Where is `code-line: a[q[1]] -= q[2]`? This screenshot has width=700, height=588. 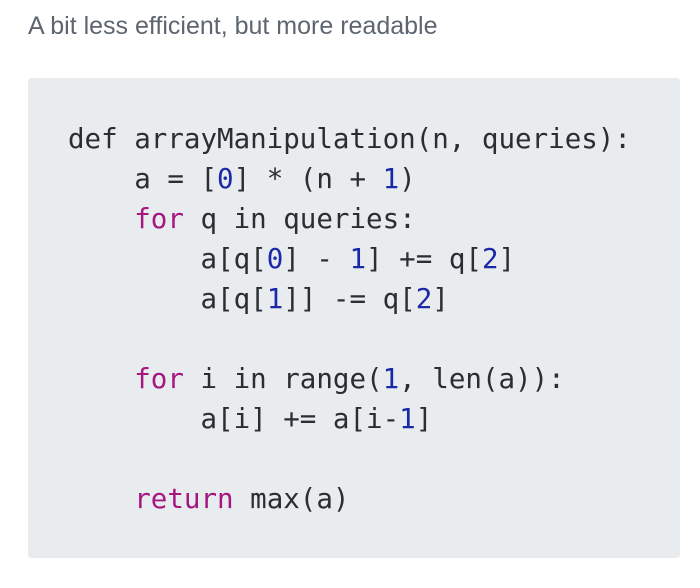 code-line: a[q[1]] -= q[2] is located at coordinates (349, 299).